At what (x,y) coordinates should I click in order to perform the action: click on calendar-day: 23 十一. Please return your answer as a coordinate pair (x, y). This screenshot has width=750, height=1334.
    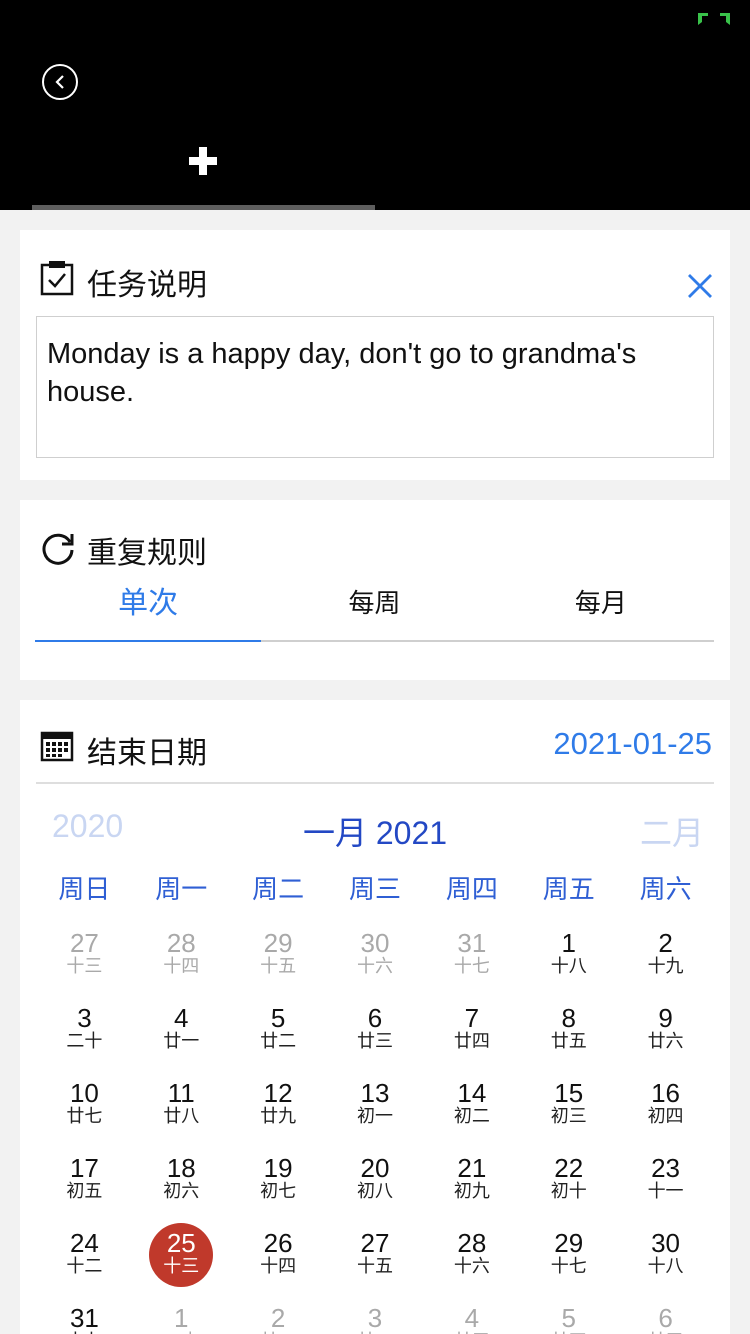
    Looking at the image, I should click on (665, 1188).